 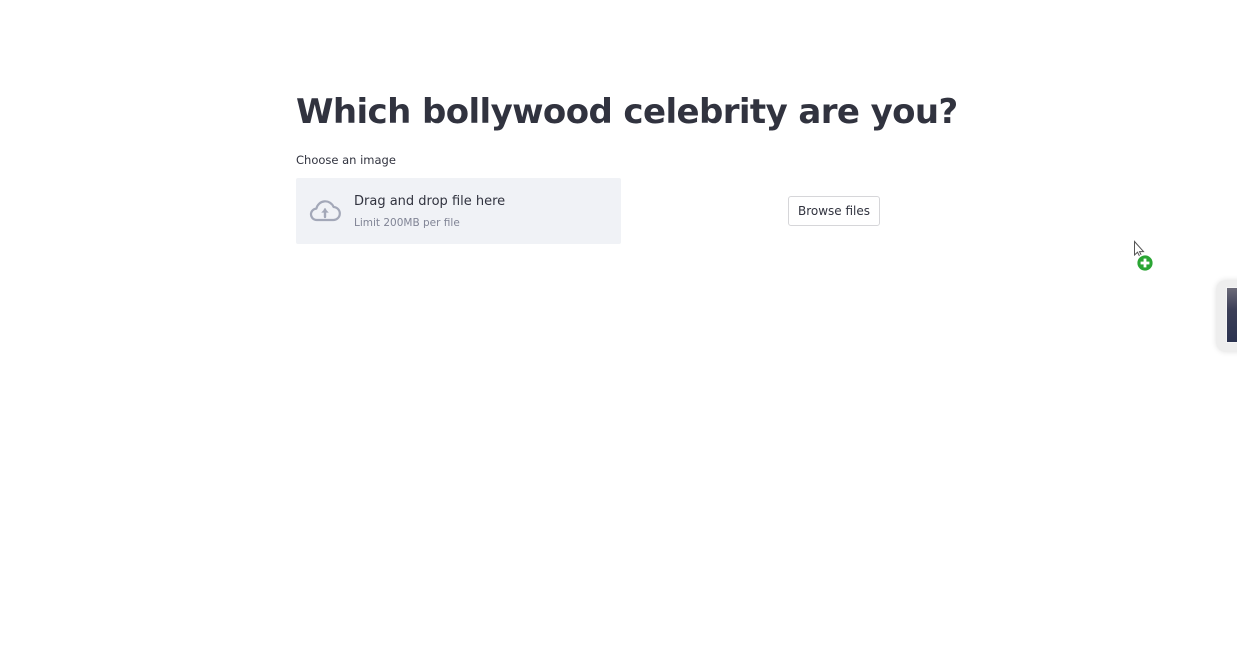 What do you see at coordinates (325, 211) in the screenshot?
I see `cloud-upload-icon` at bounding box center [325, 211].